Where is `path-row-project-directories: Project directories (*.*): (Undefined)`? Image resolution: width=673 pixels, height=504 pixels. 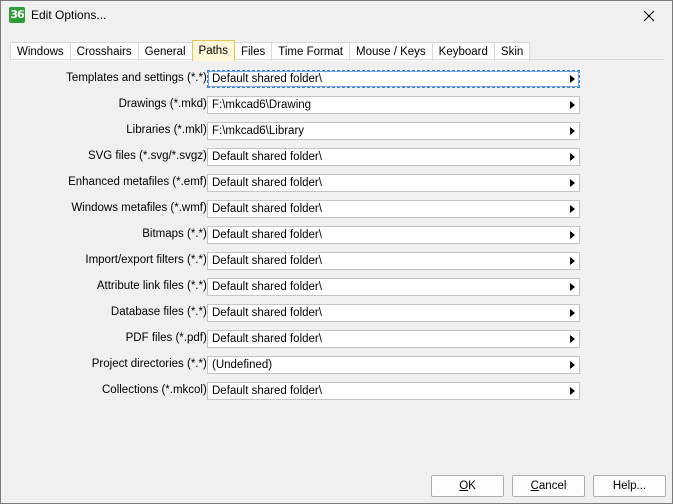
path-row-project-directories: Project directories (*.*): (Undefined) is located at coordinates (340, 365).